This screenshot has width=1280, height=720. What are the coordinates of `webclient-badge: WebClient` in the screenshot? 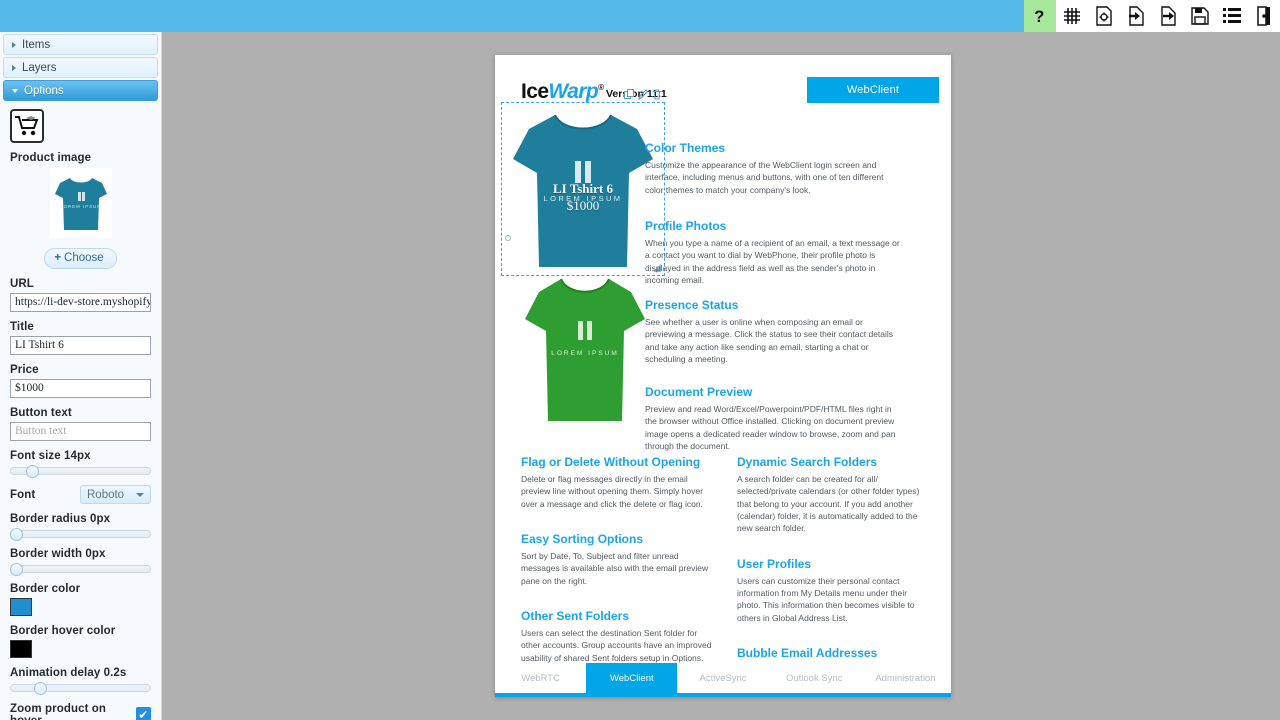 It's located at (873, 90).